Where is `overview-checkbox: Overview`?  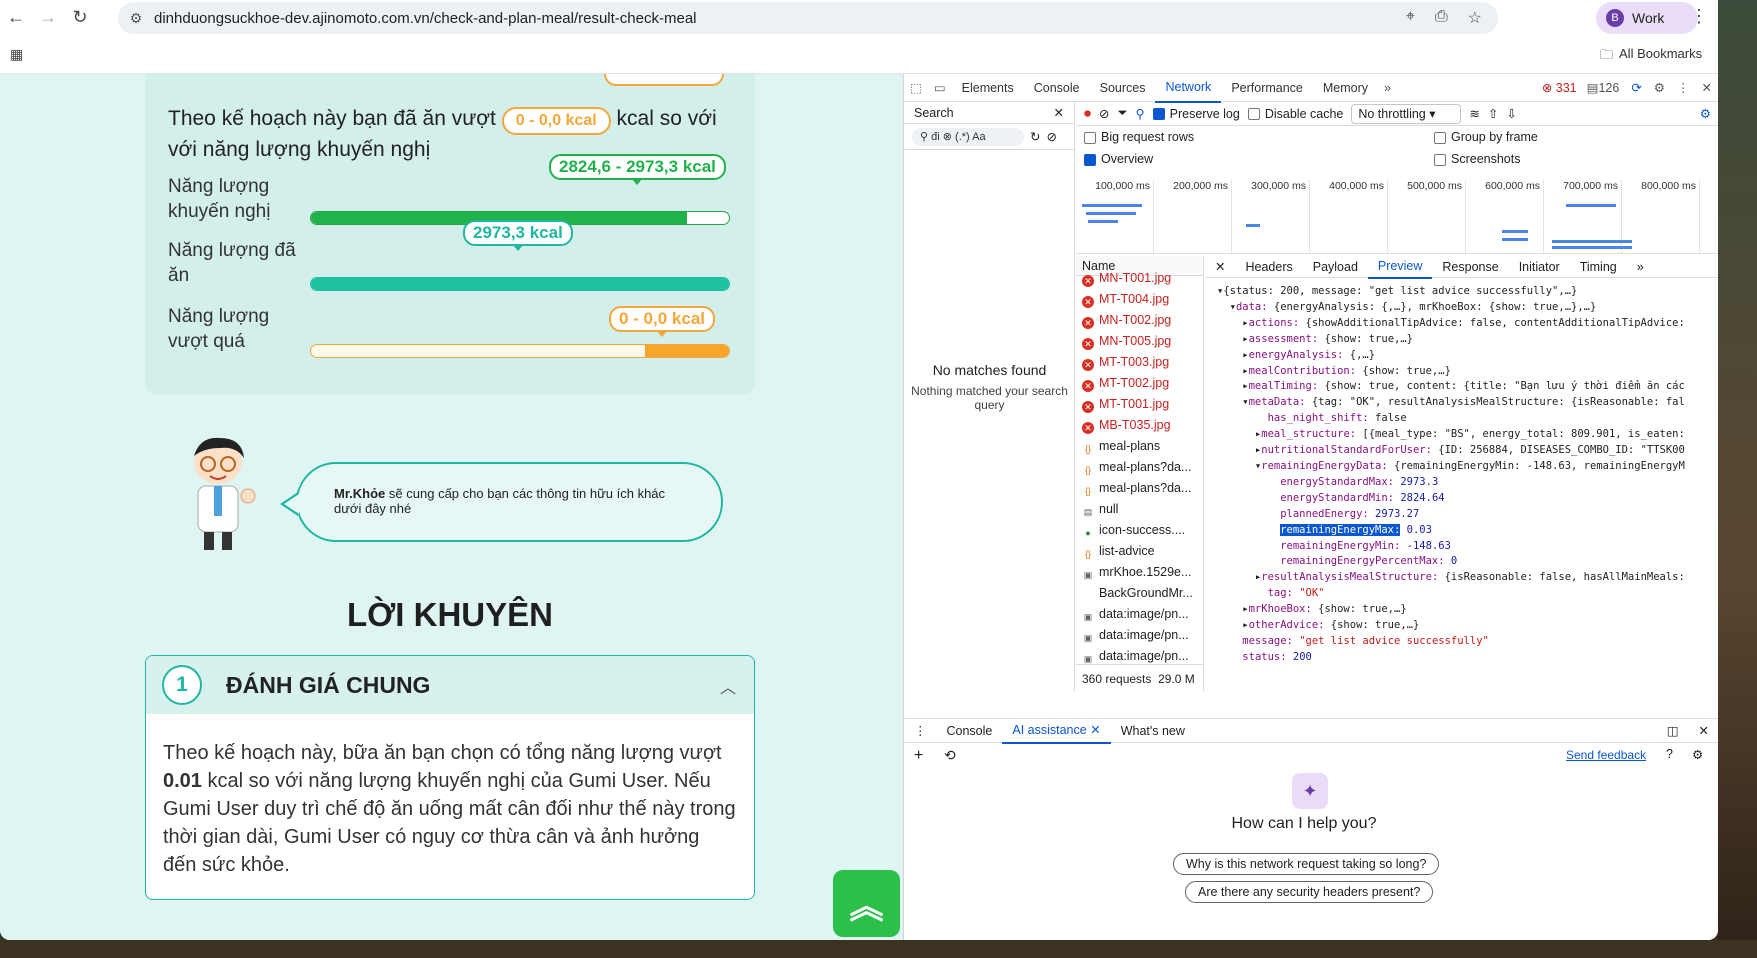 overview-checkbox: Overview is located at coordinates (1118, 159).